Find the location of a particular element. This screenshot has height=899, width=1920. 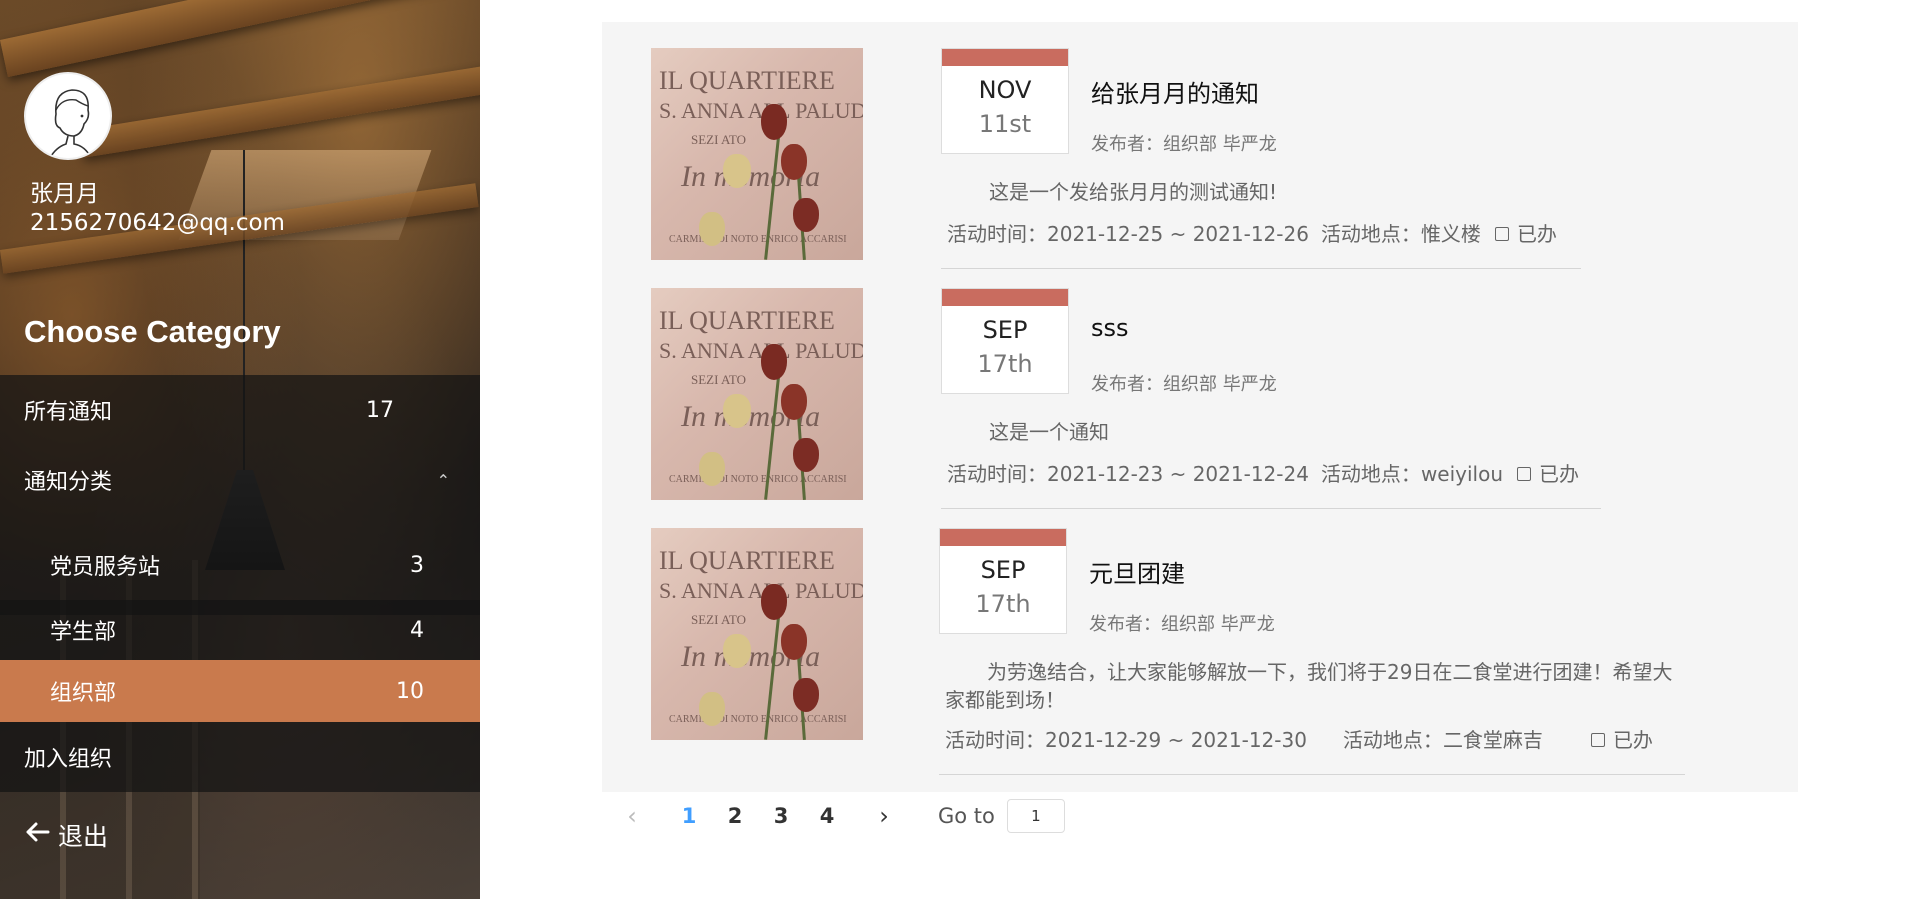

page-button-2: 2 is located at coordinates (735, 816).